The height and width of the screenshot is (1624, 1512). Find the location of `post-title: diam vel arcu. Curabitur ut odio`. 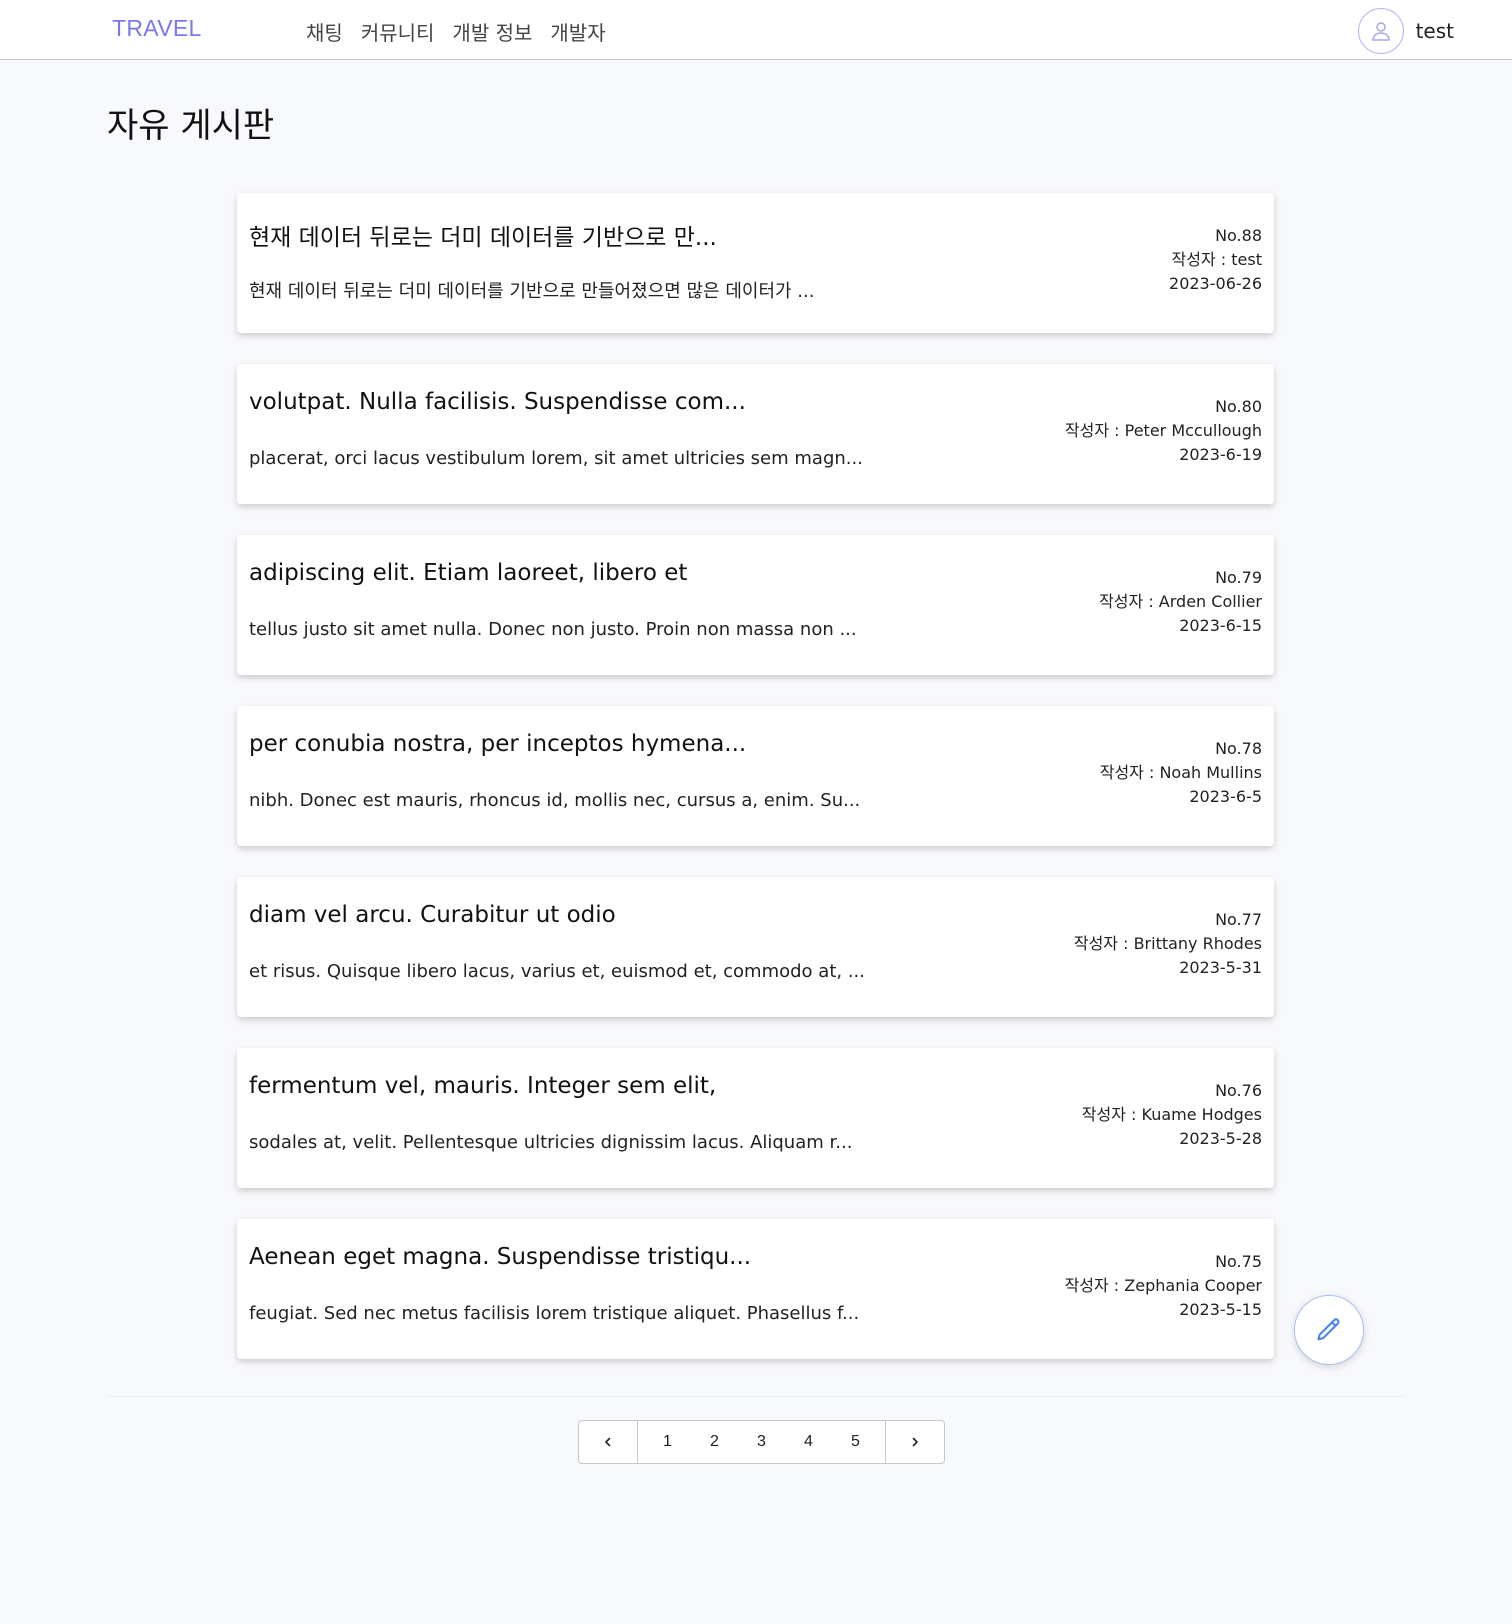

post-title: diam vel arcu. Curabitur ut odio is located at coordinates (432, 915).